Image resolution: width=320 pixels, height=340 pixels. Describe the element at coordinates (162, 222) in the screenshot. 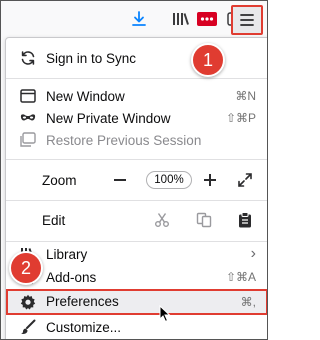

I see `cut-icon` at that location.